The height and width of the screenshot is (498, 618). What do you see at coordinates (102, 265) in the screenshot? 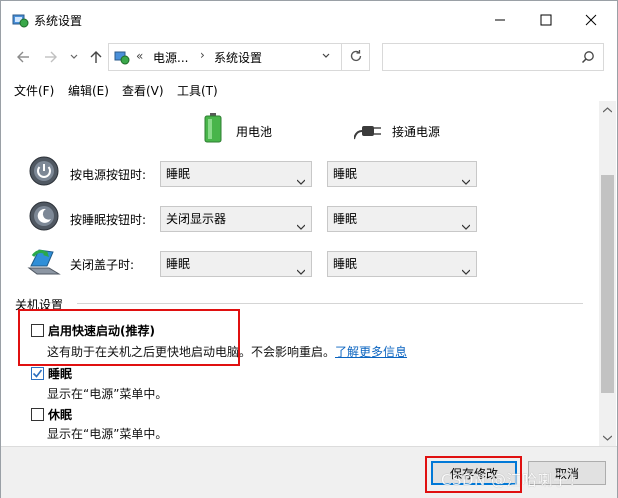
I see `lid-close-label: 关闭盖子时:` at bounding box center [102, 265].